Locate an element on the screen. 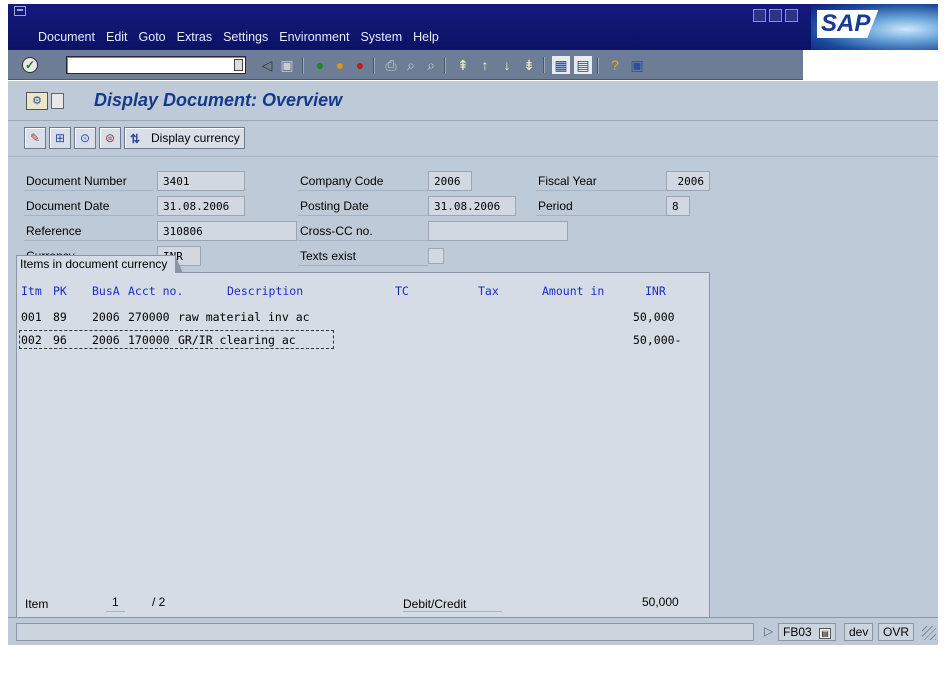  previous-page-icon: ↑ is located at coordinates (485, 65).